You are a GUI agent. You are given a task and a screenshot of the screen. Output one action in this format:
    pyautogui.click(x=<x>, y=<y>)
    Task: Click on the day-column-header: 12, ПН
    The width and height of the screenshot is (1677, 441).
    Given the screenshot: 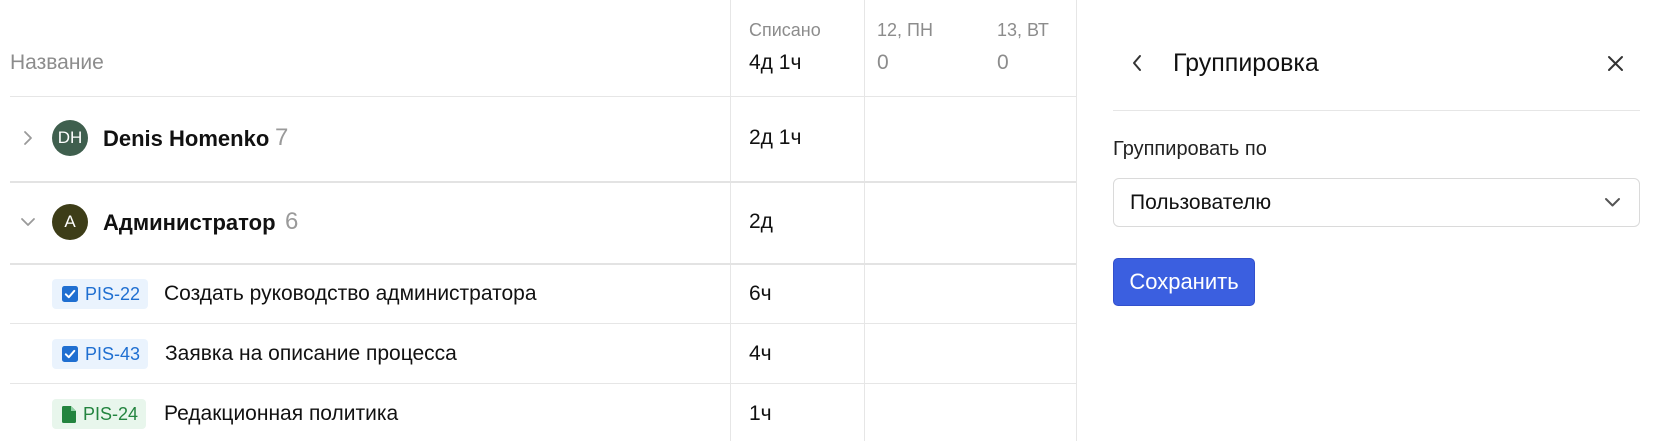 What is the action you would take?
    pyautogui.click(x=905, y=30)
    